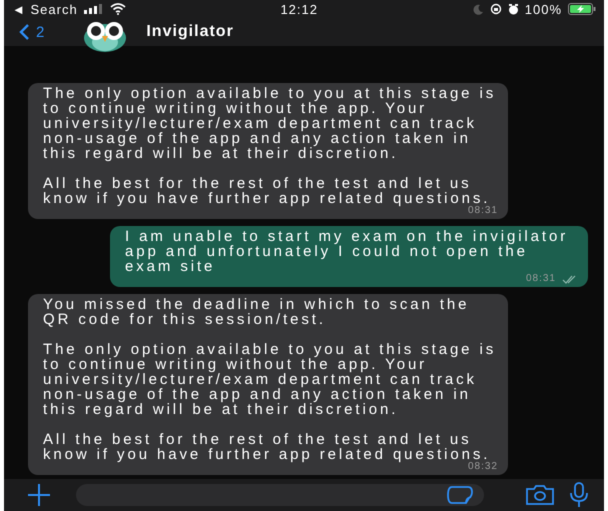  I want to click on message-input-field, so click(280, 495).